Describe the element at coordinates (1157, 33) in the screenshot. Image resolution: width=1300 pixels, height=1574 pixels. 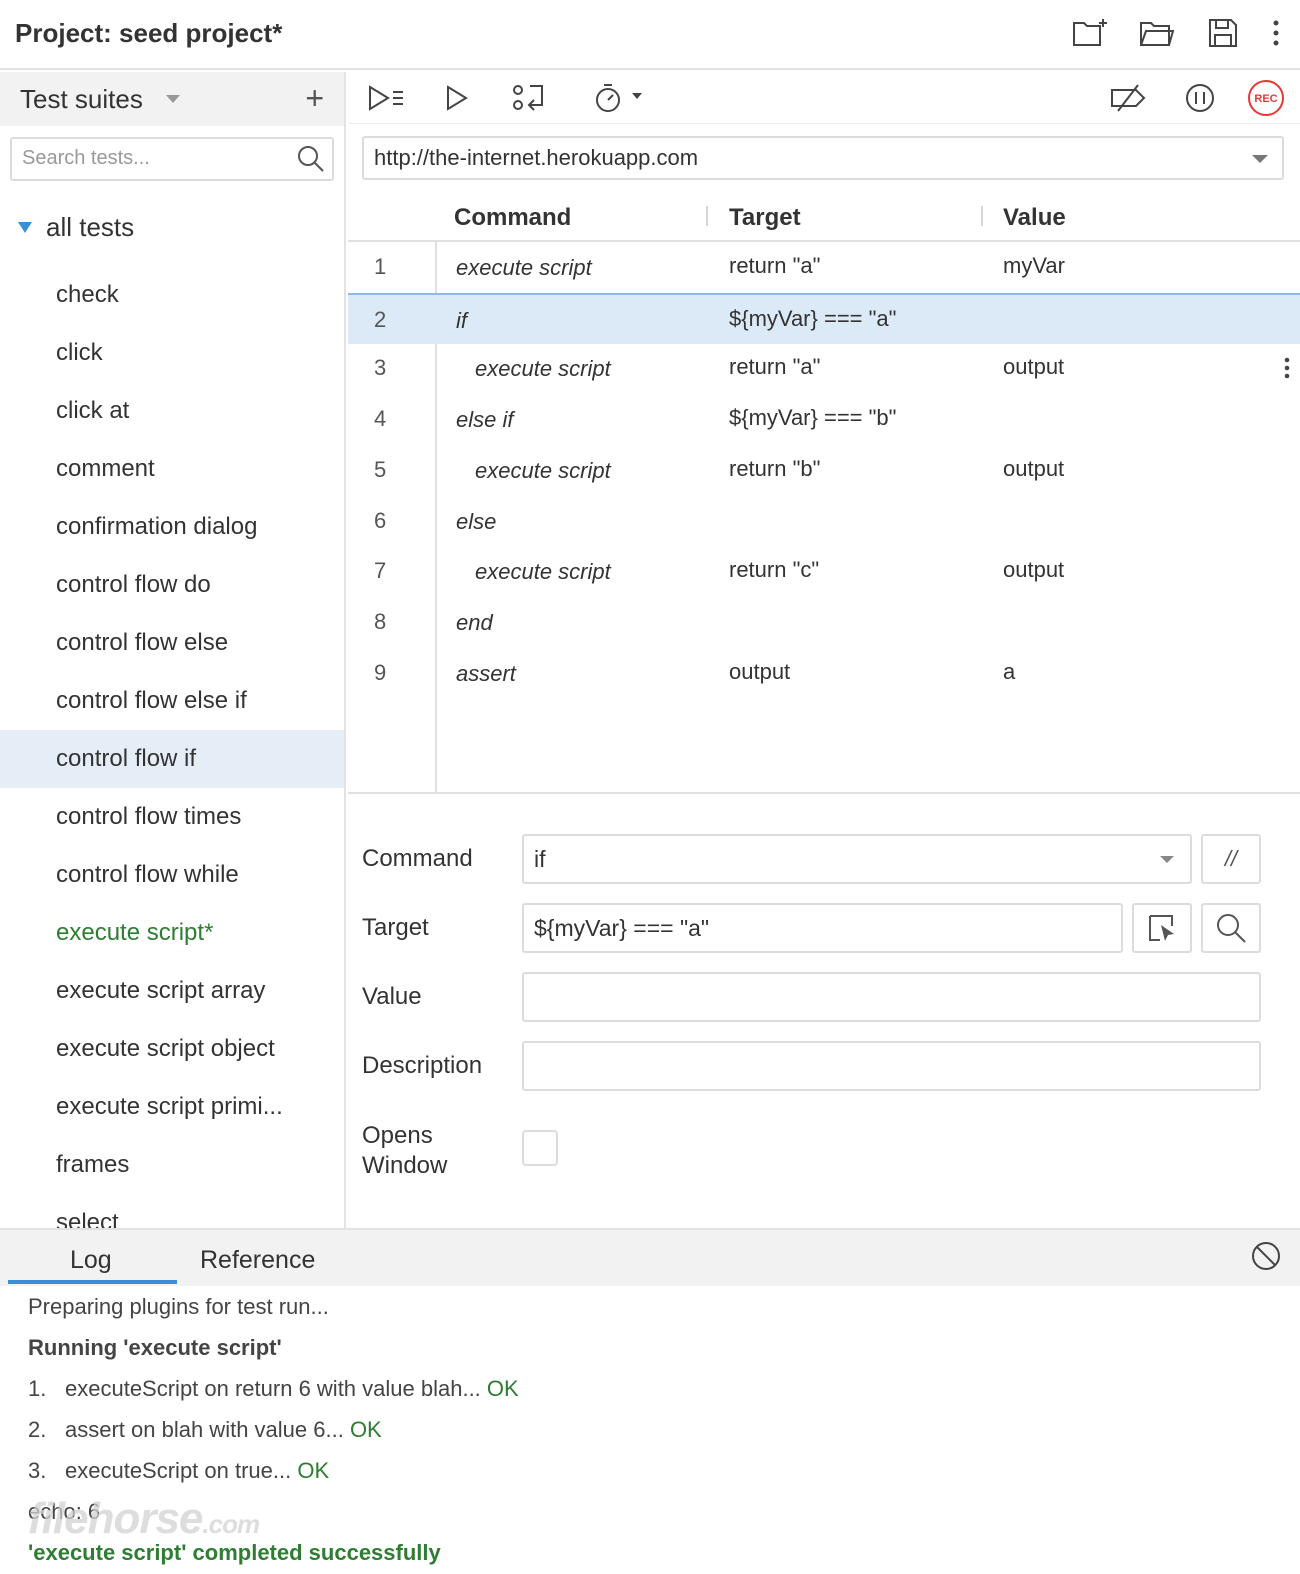
I see `open-project-icon` at that location.